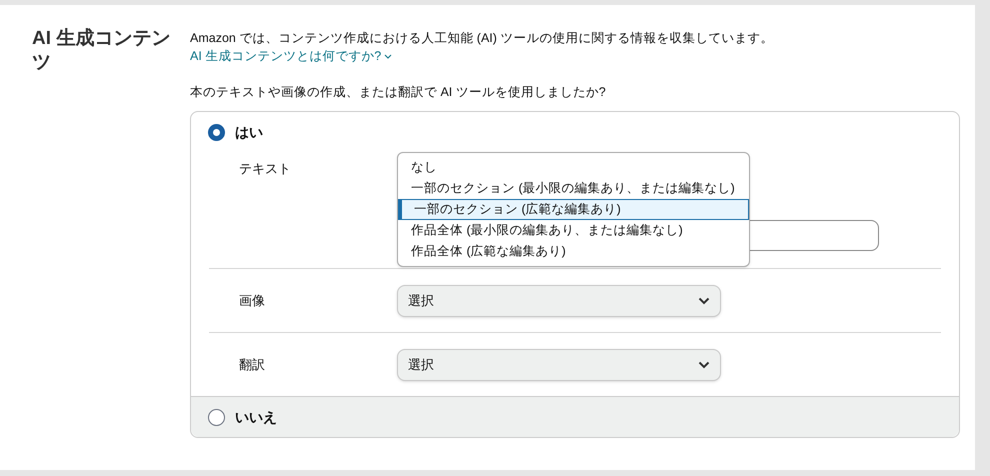  What do you see at coordinates (291, 56) in the screenshot?
I see `help-link: AI 生成コンテンツとは何ですか?` at bounding box center [291, 56].